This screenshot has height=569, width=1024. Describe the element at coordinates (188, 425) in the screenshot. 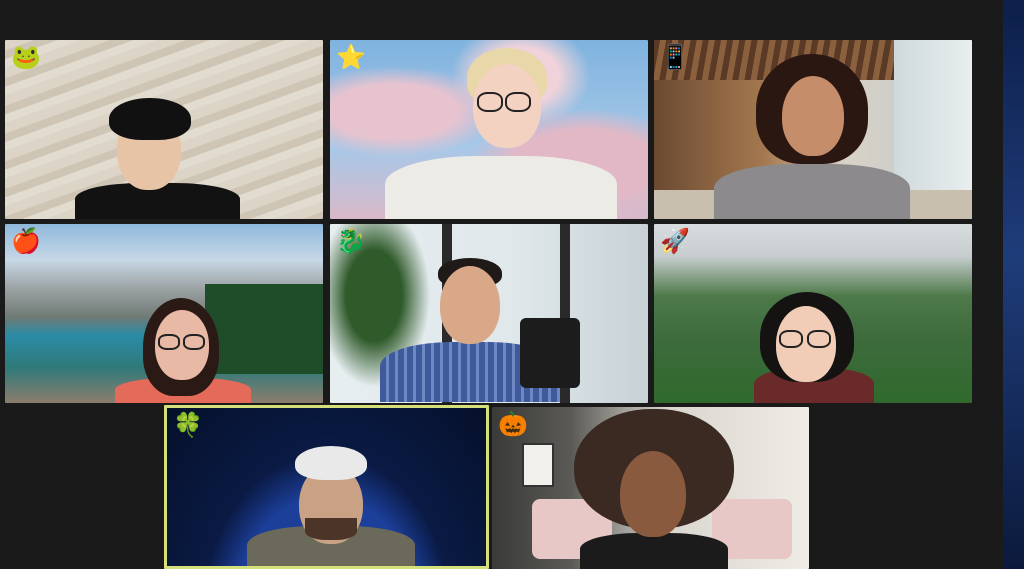

I see `clover-badge-icon: 🍀` at that location.